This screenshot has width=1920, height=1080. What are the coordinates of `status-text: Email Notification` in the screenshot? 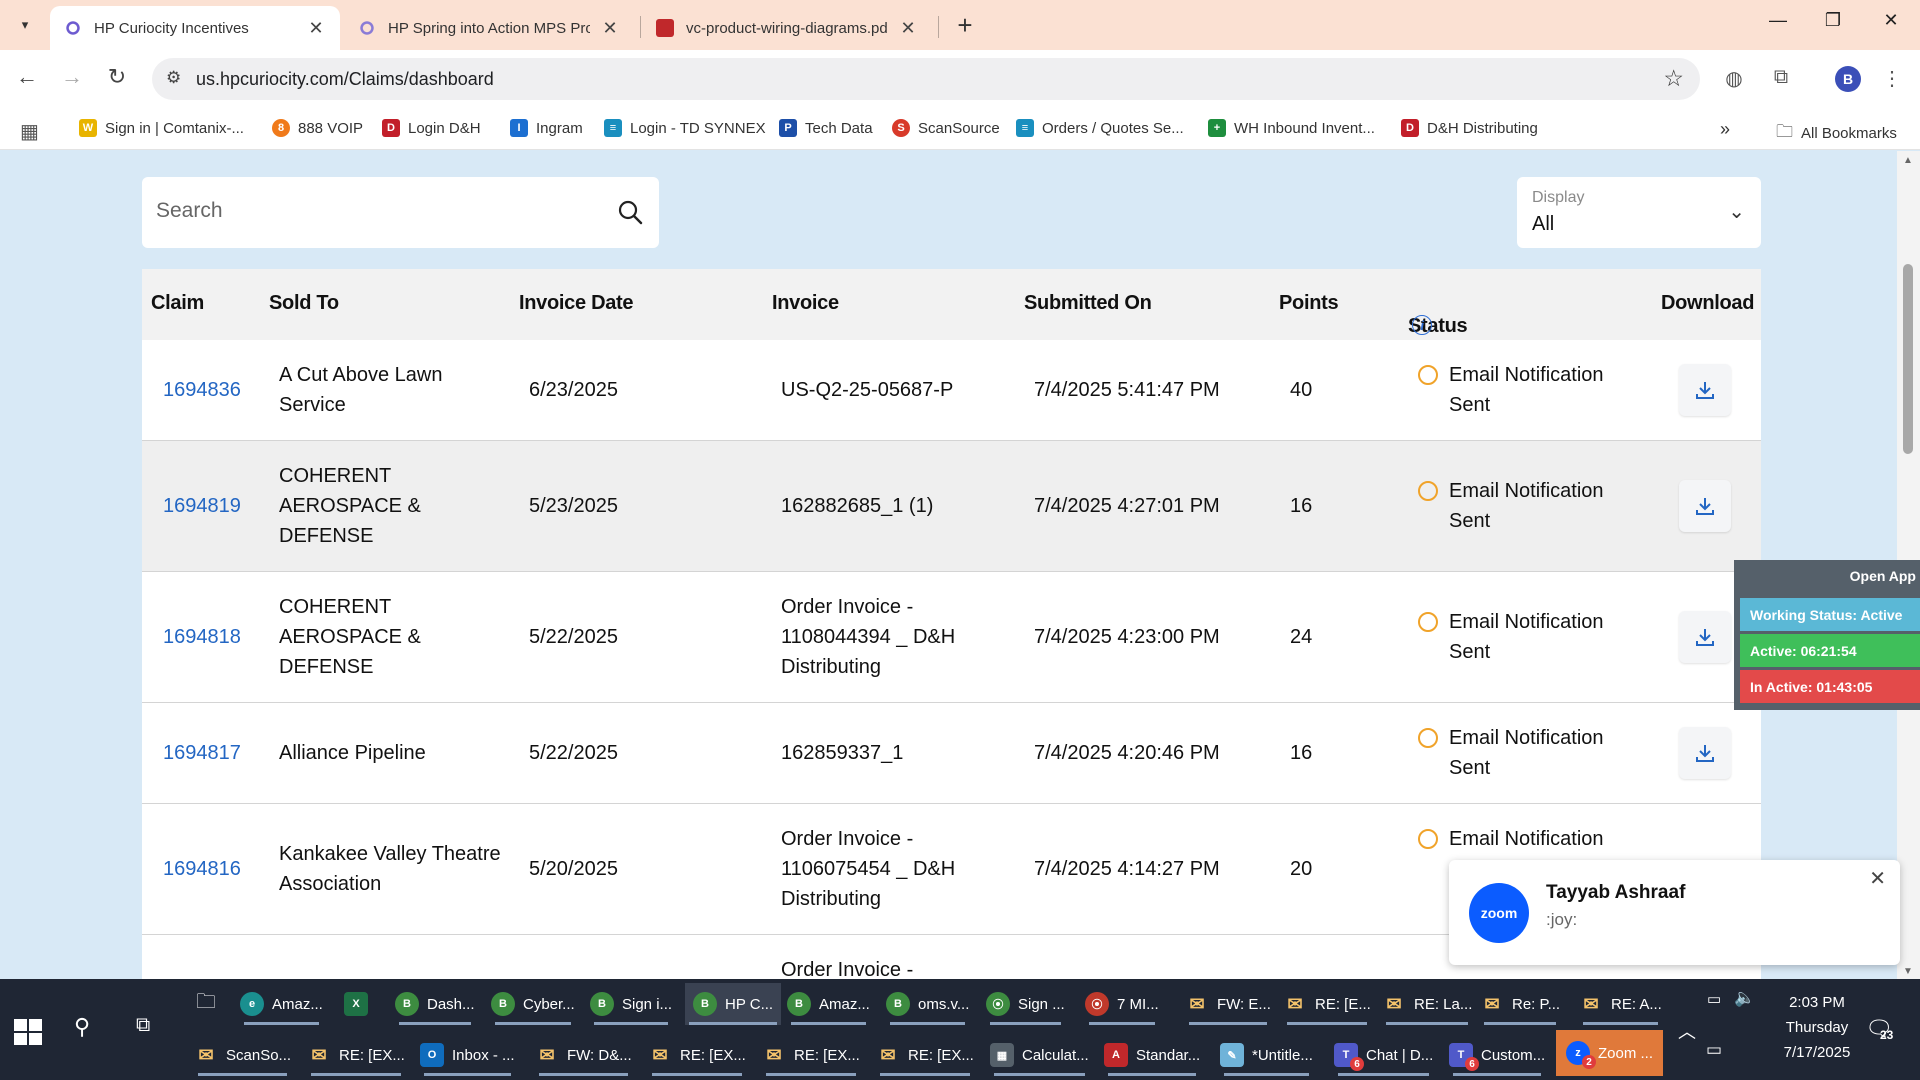 It's located at (1526, 839).